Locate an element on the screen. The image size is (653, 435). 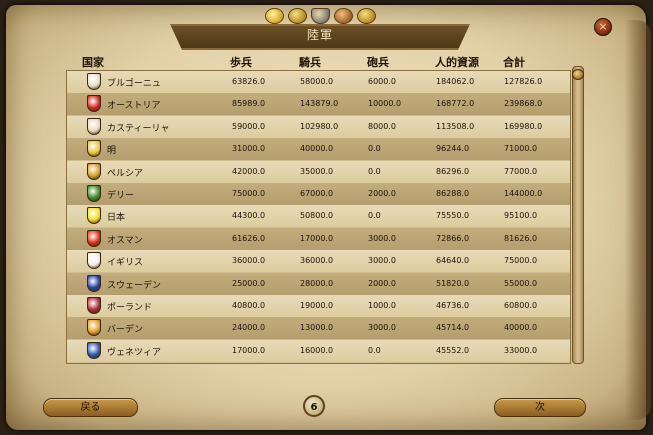
table-row: バーデン 24000.0 13000.0 3000.0 45714.0 40000.0 is located at coordinates (318, 328).